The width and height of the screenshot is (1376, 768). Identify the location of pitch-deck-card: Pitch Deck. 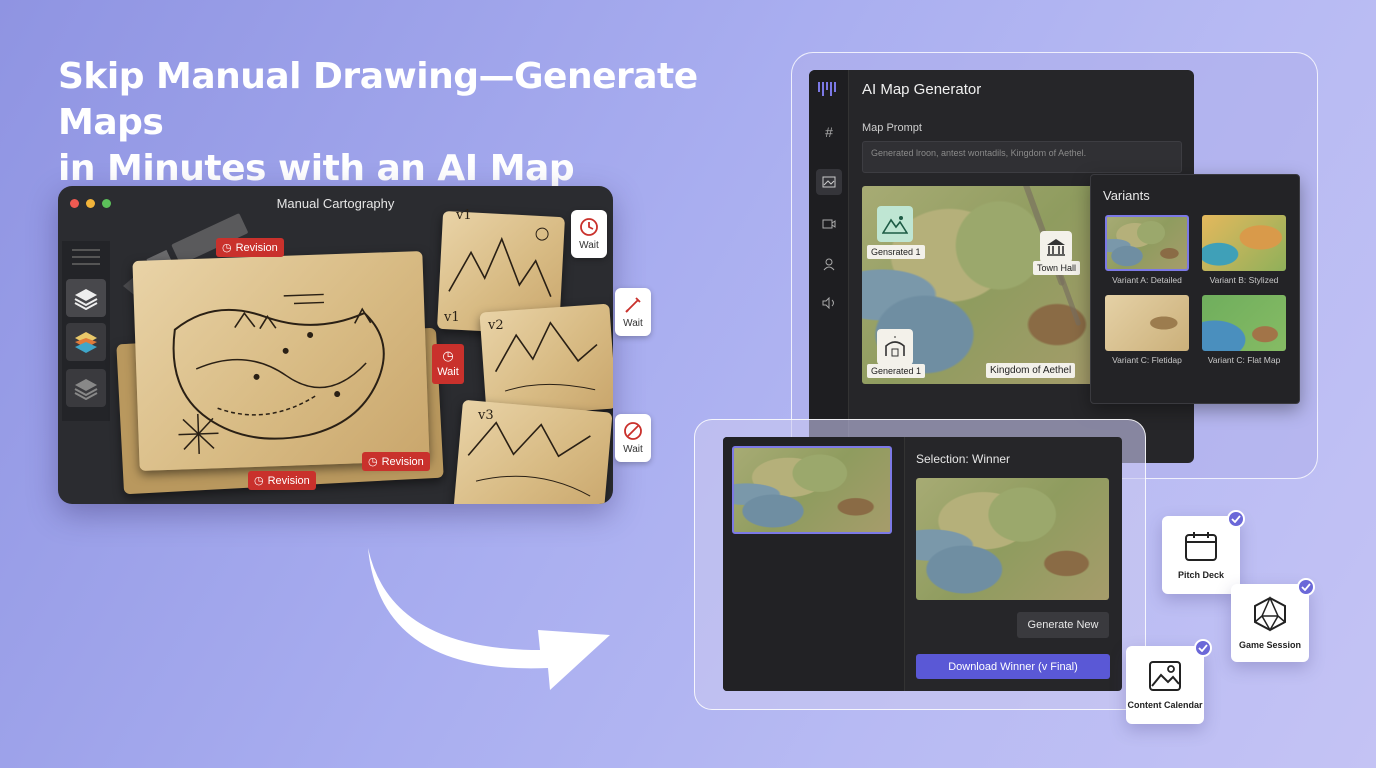
(1201, 555).